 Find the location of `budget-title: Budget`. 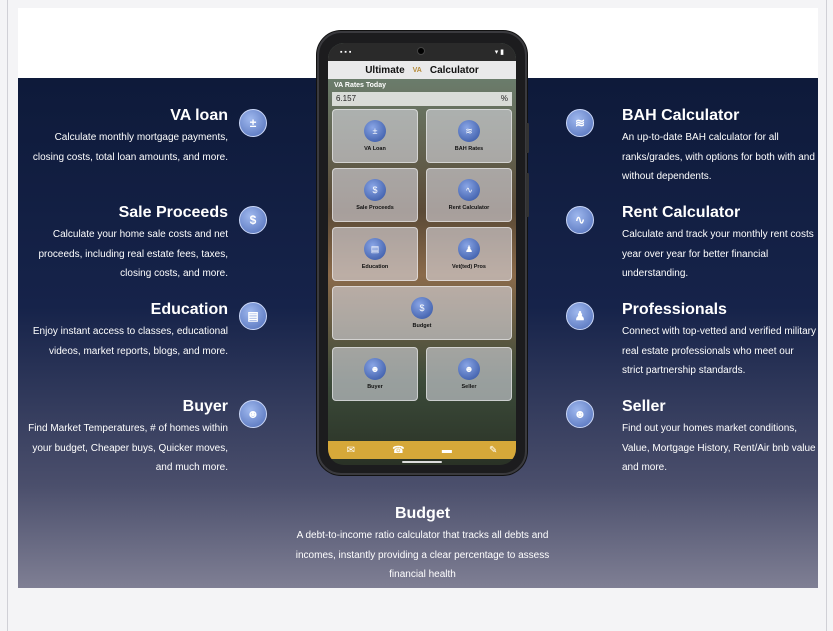

budget-title: Budget is located at coordinates (422, 513).